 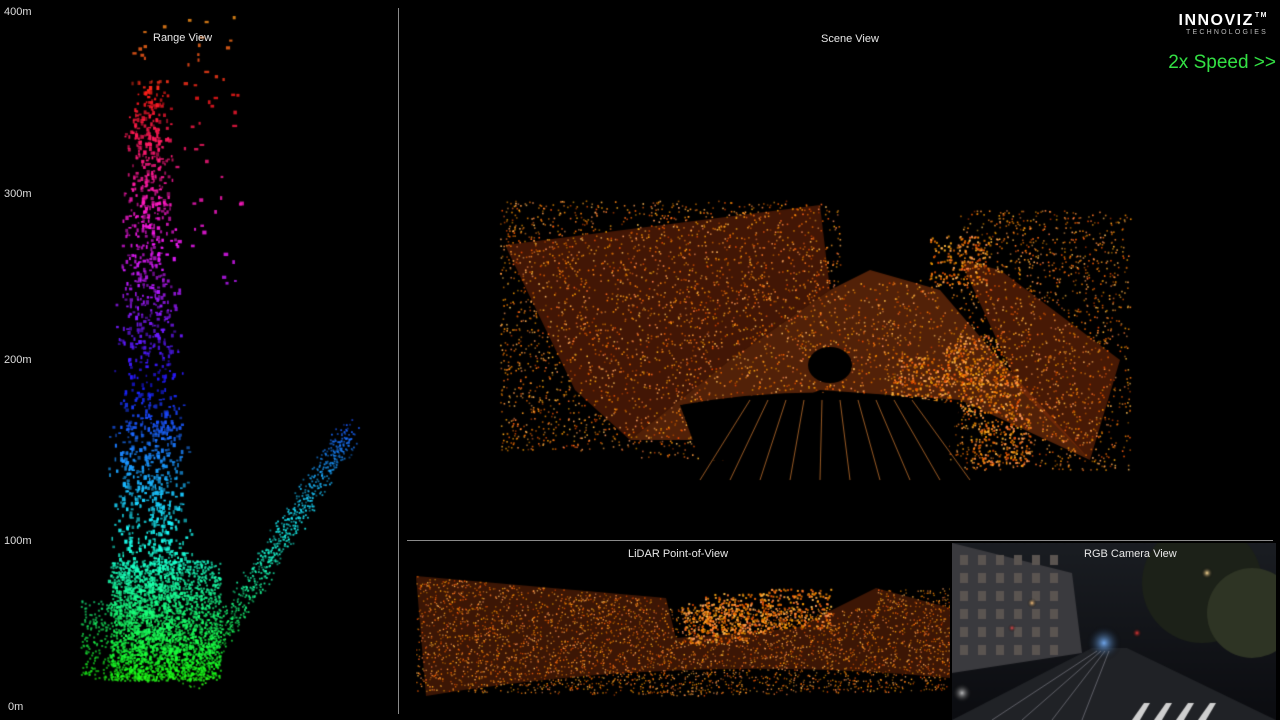 What do you see at coordinates (18, 12) in the screenshot?
I see `range-tick-400m: 400m` at bounding box center [18, 12].